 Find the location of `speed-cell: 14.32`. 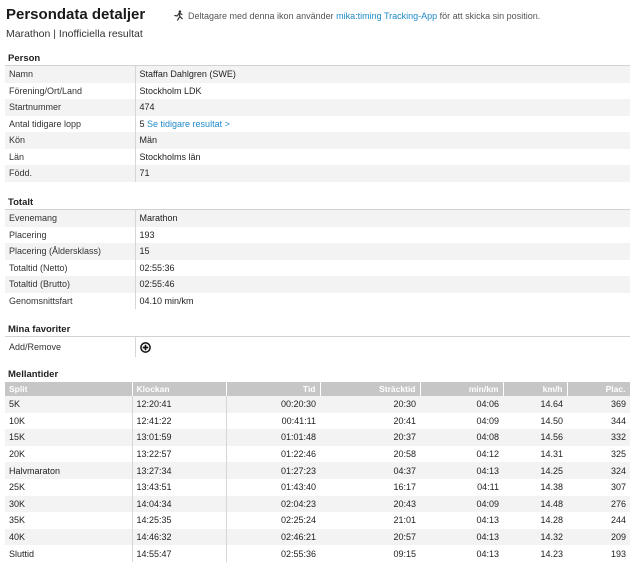

speed-cell: 14.32 is located at coordinates (535, 537).